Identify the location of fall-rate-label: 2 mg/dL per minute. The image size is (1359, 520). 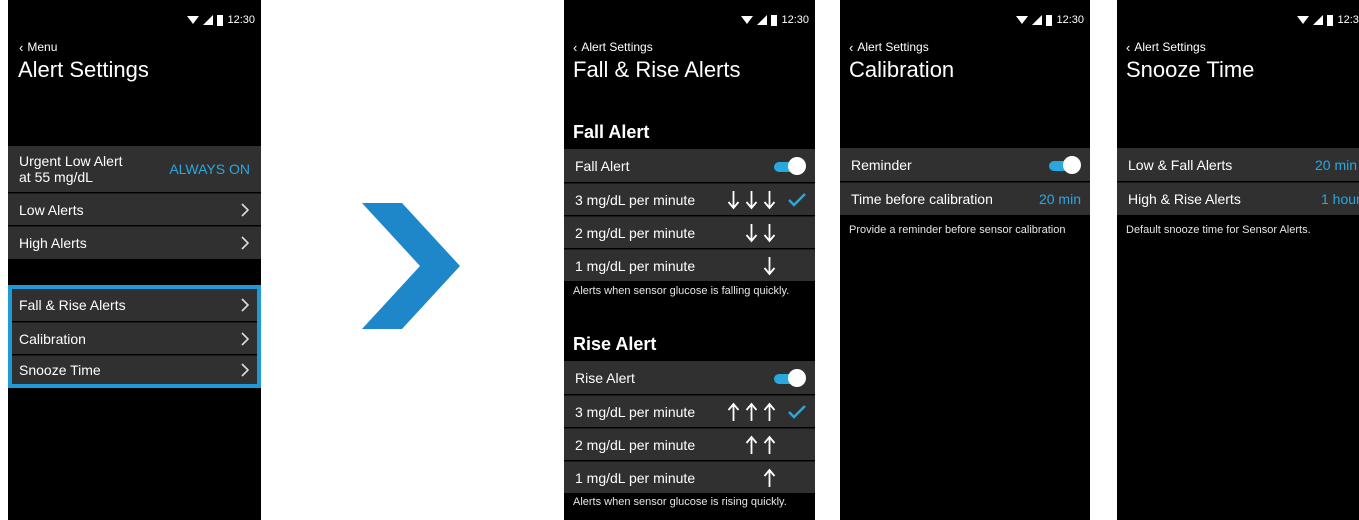
(635, 232).